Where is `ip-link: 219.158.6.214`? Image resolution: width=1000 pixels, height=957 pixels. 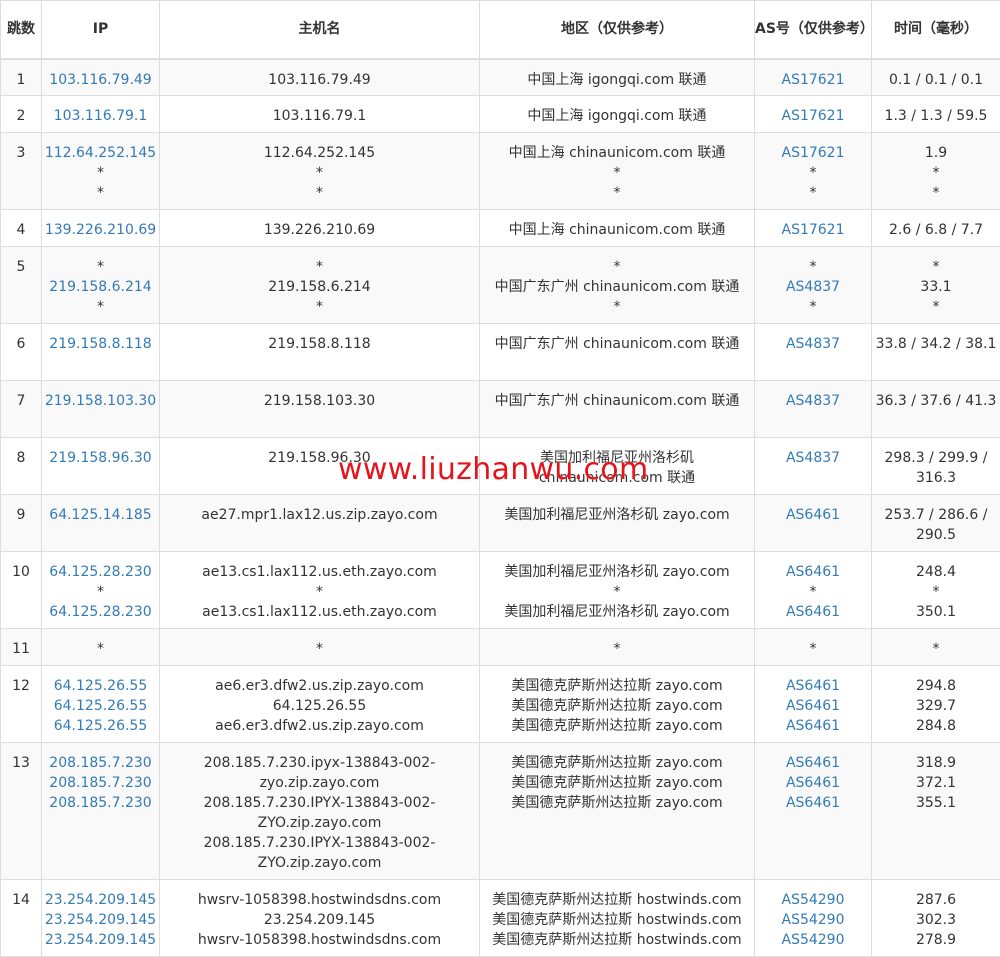 ip-link: 219.158.6.214 is located at coordinates (100, 287).